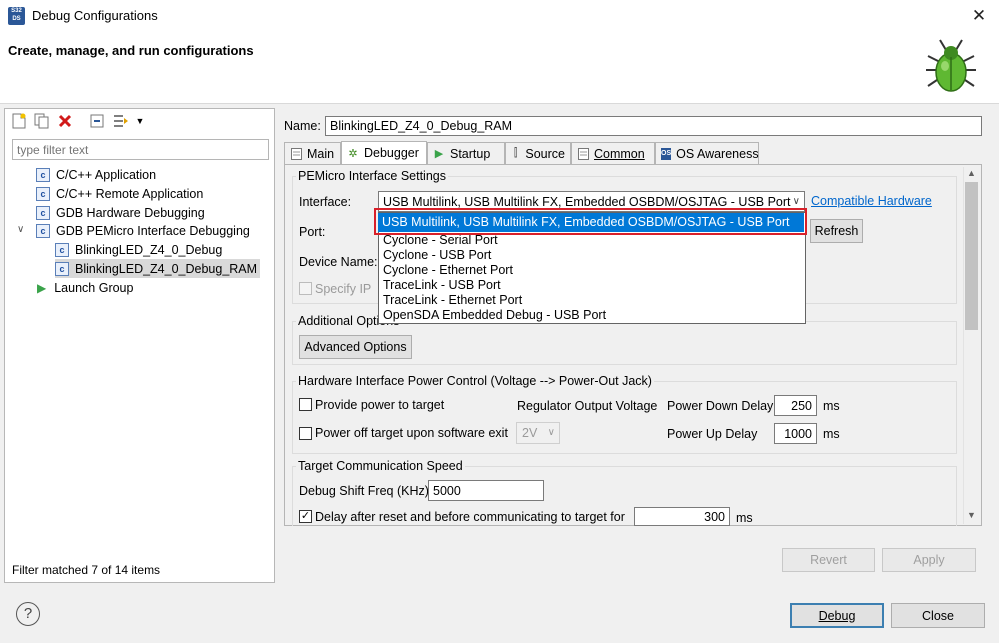 The width and height of the screenshot is (999, 643). What do you see at coordinates (384, 152) in the screenshot?
I see `tab-debugger: ✲ Debugger` at bounding box center [384, 152].